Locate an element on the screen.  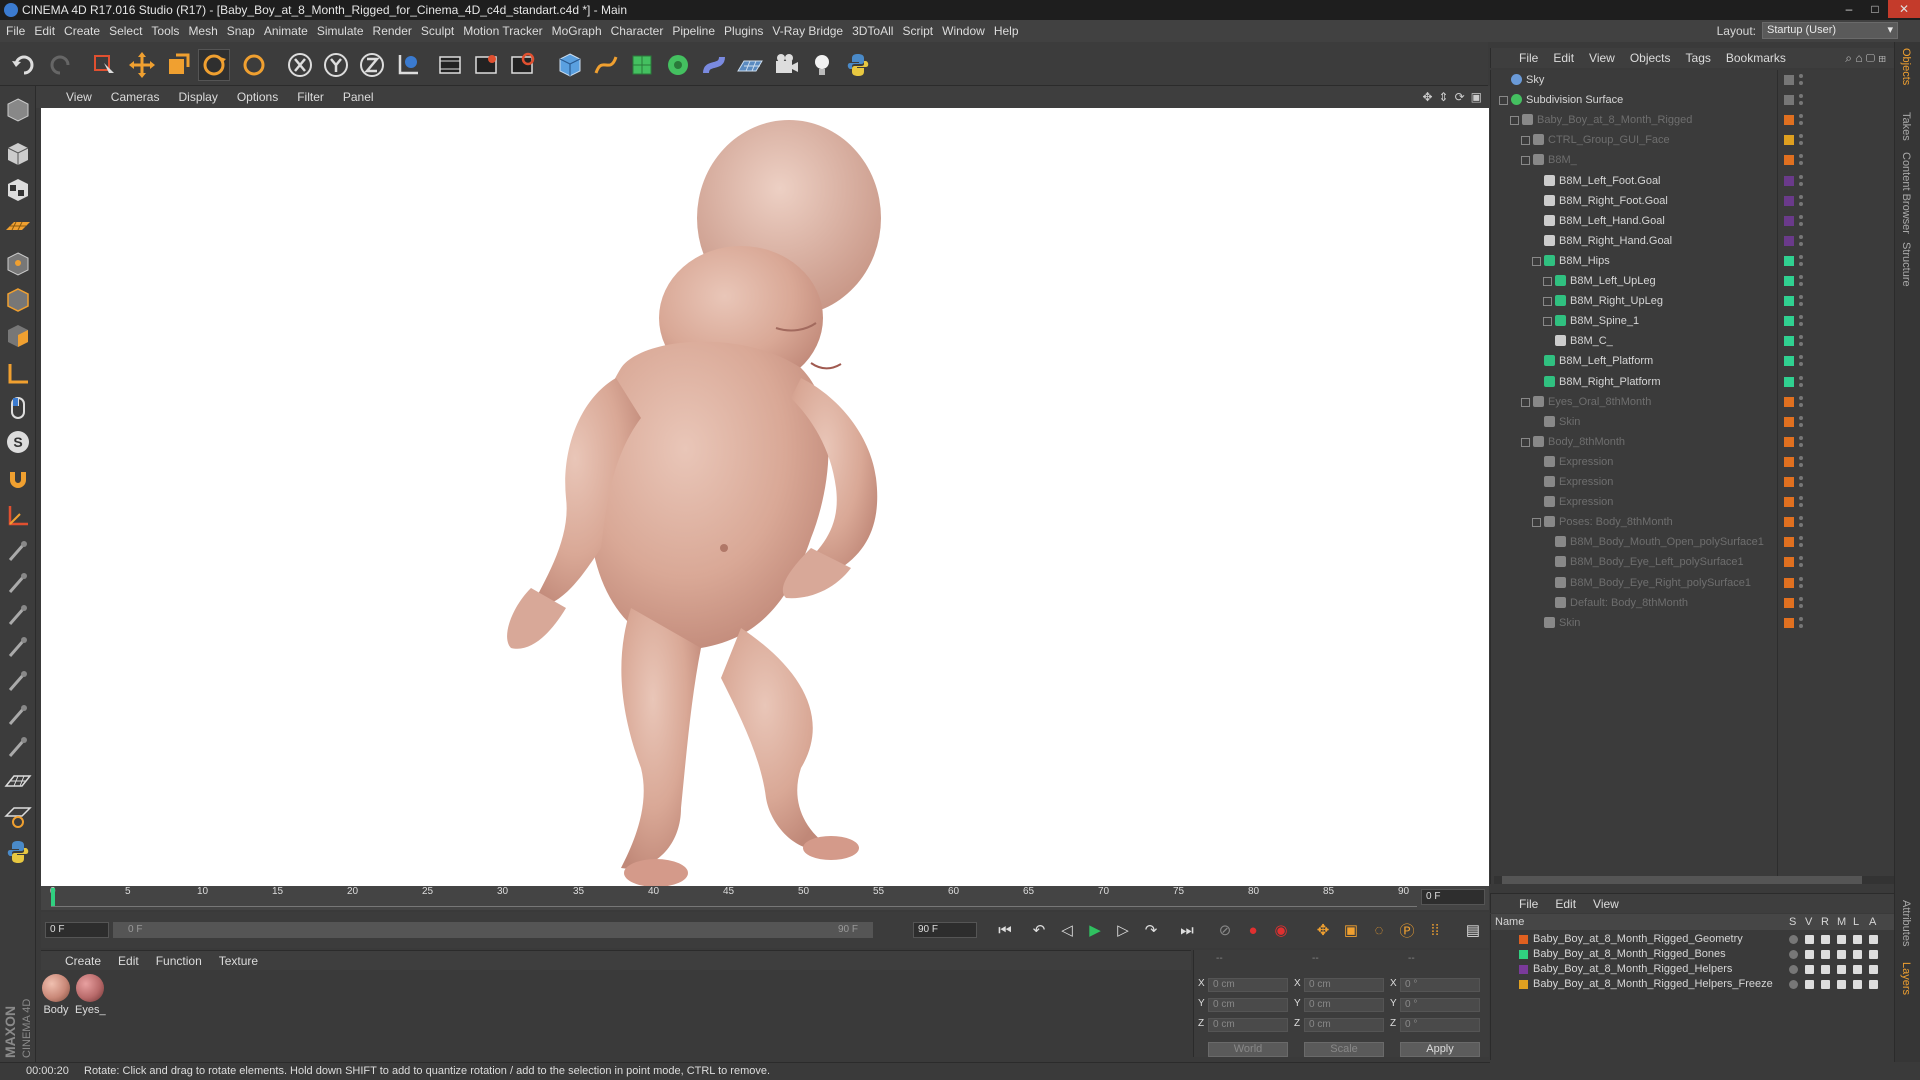
axis-mode-icon is located at coordinates (18, 374).